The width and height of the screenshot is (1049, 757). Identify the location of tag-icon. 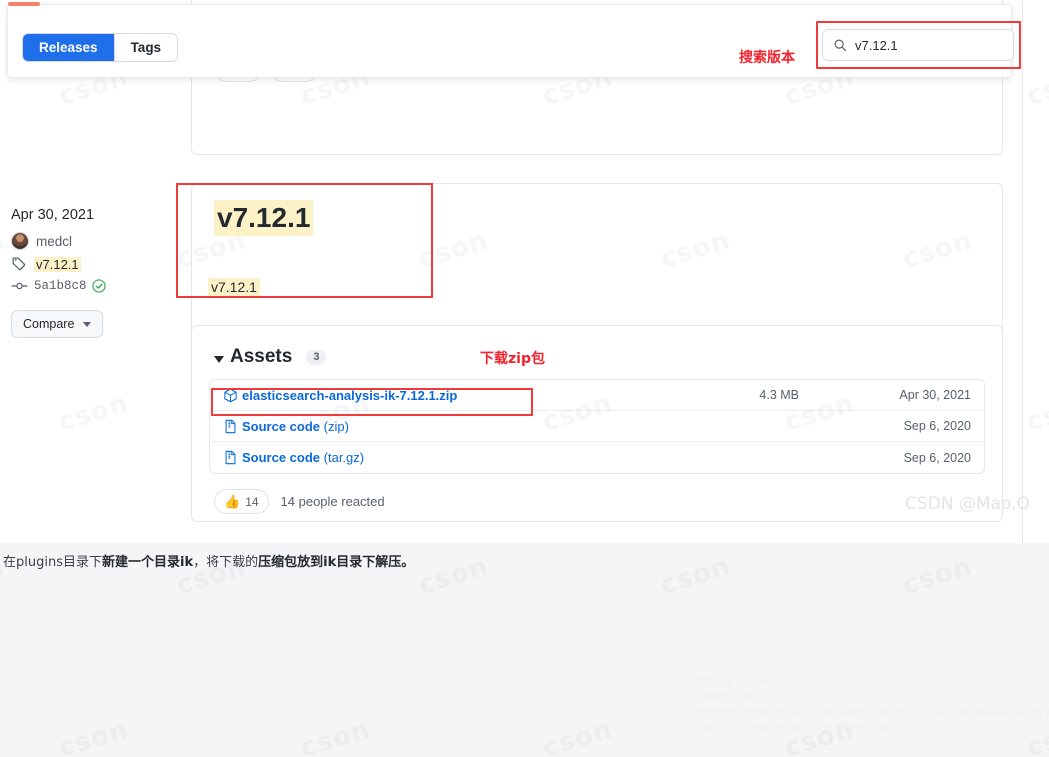
(19, 264).